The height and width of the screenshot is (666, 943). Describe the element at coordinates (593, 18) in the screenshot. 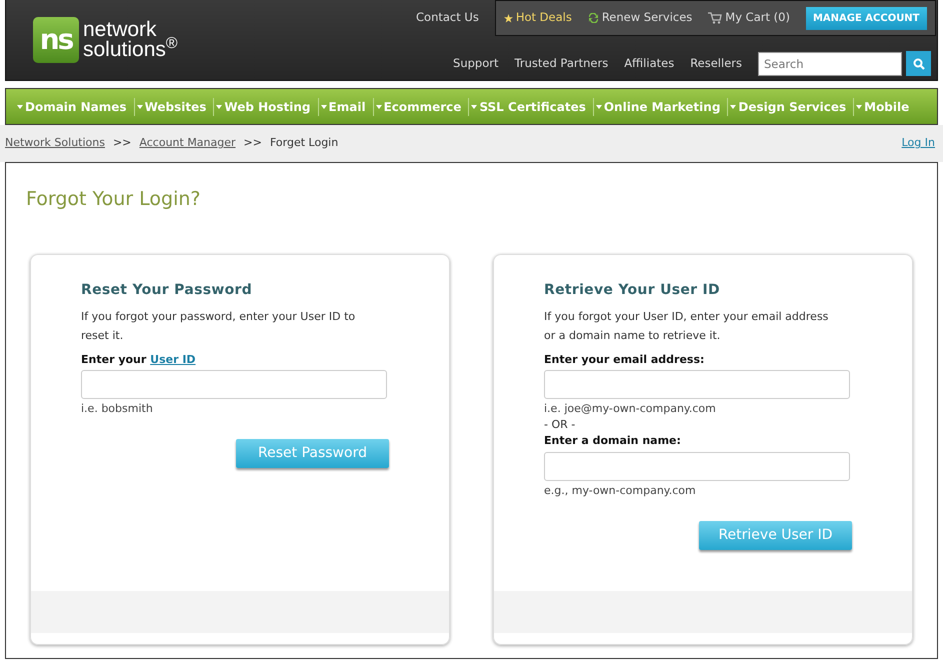

I see `refresh-icon` at that location.